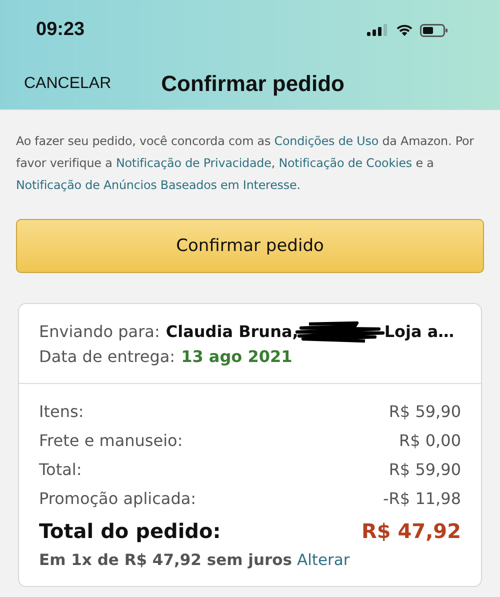  Describe the element at coordinates (411, 531) in the screenshot. I see `order-total-value: R$ 47,92` at that location.